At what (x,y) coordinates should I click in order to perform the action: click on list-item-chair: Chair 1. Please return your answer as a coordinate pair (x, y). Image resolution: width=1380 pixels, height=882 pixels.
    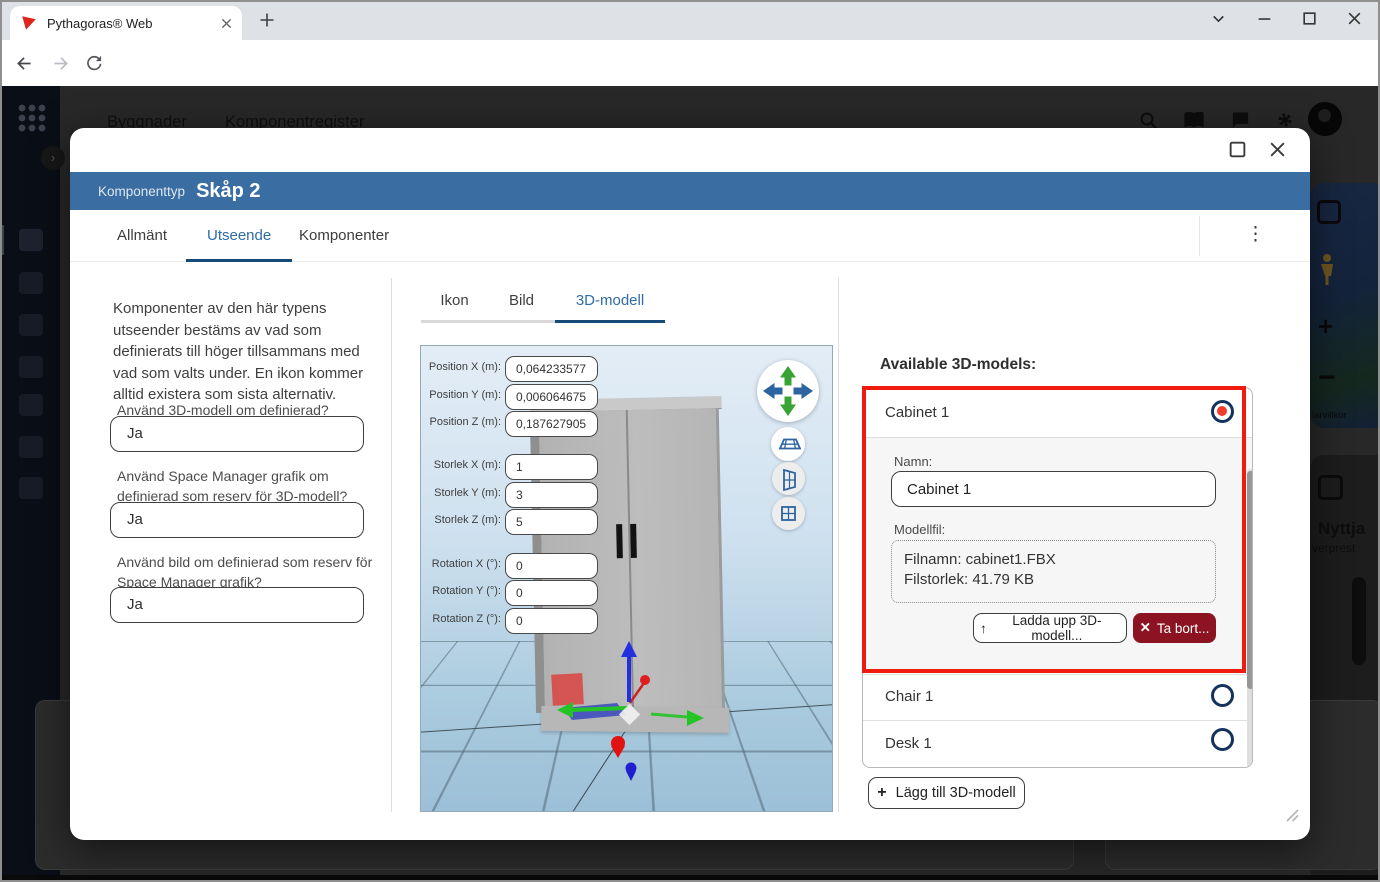
    Looking at the image, I should click on (1057, 697).